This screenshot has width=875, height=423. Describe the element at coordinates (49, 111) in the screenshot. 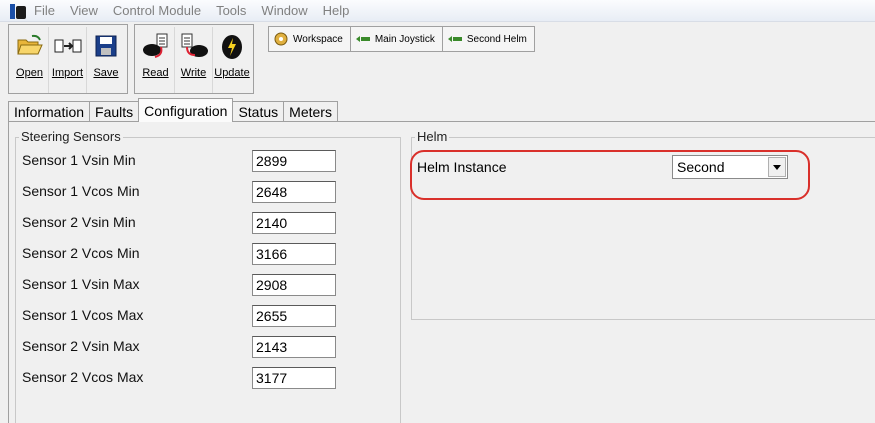

I see `tab-information: Information` at that location.